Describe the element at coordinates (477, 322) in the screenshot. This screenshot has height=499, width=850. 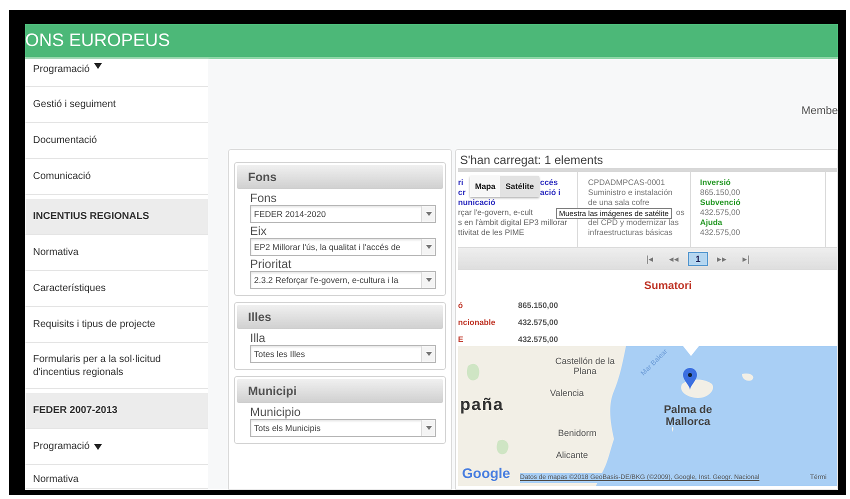
I see `summary-label: ncionable` at that location.